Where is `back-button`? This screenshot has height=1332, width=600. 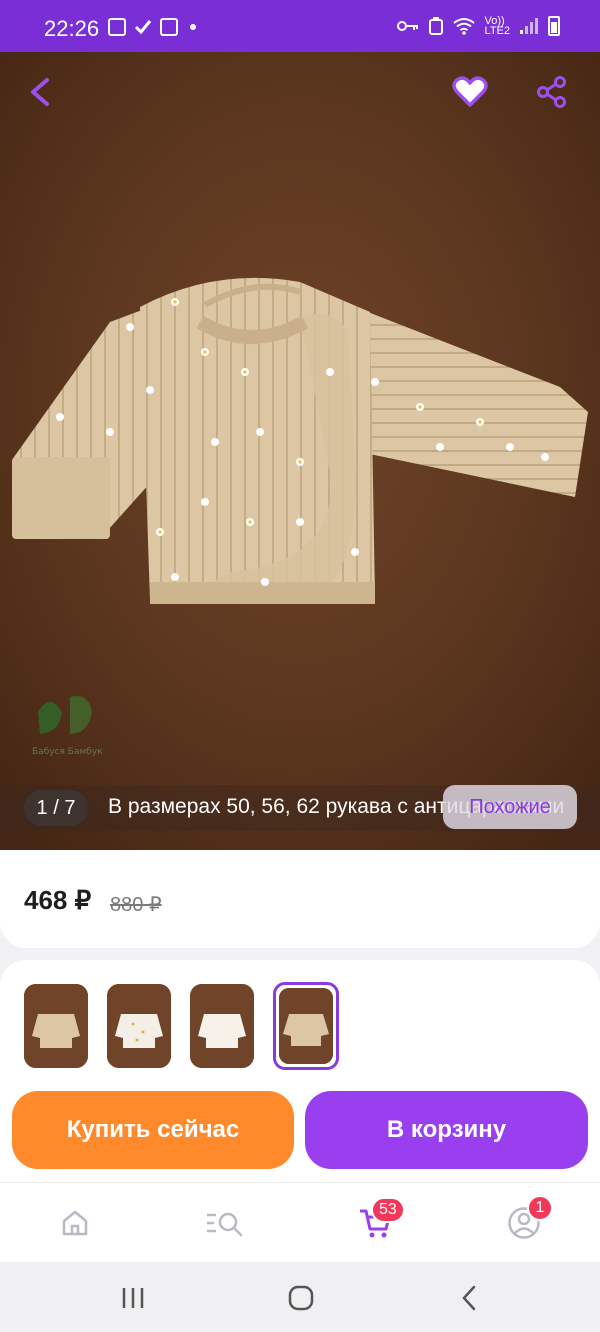
back-button is located at coordinates (40, 92).